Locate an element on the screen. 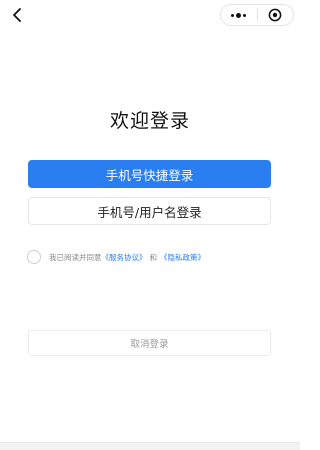  chevron-left-icon is located at coordinates (17, 15).